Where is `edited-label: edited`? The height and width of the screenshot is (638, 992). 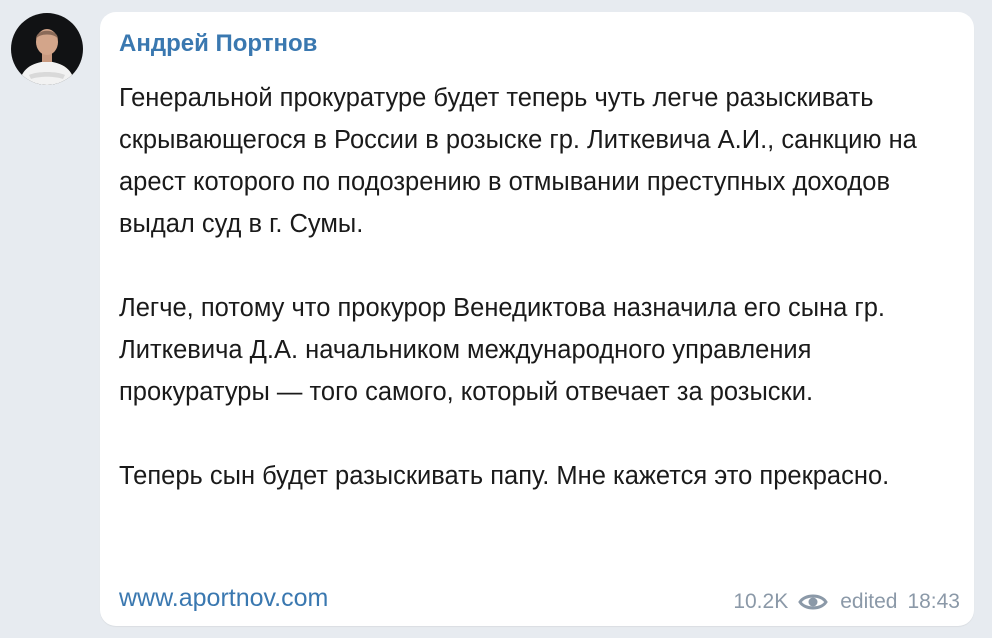
edited-label: edited is located at coordinates (869, 601).